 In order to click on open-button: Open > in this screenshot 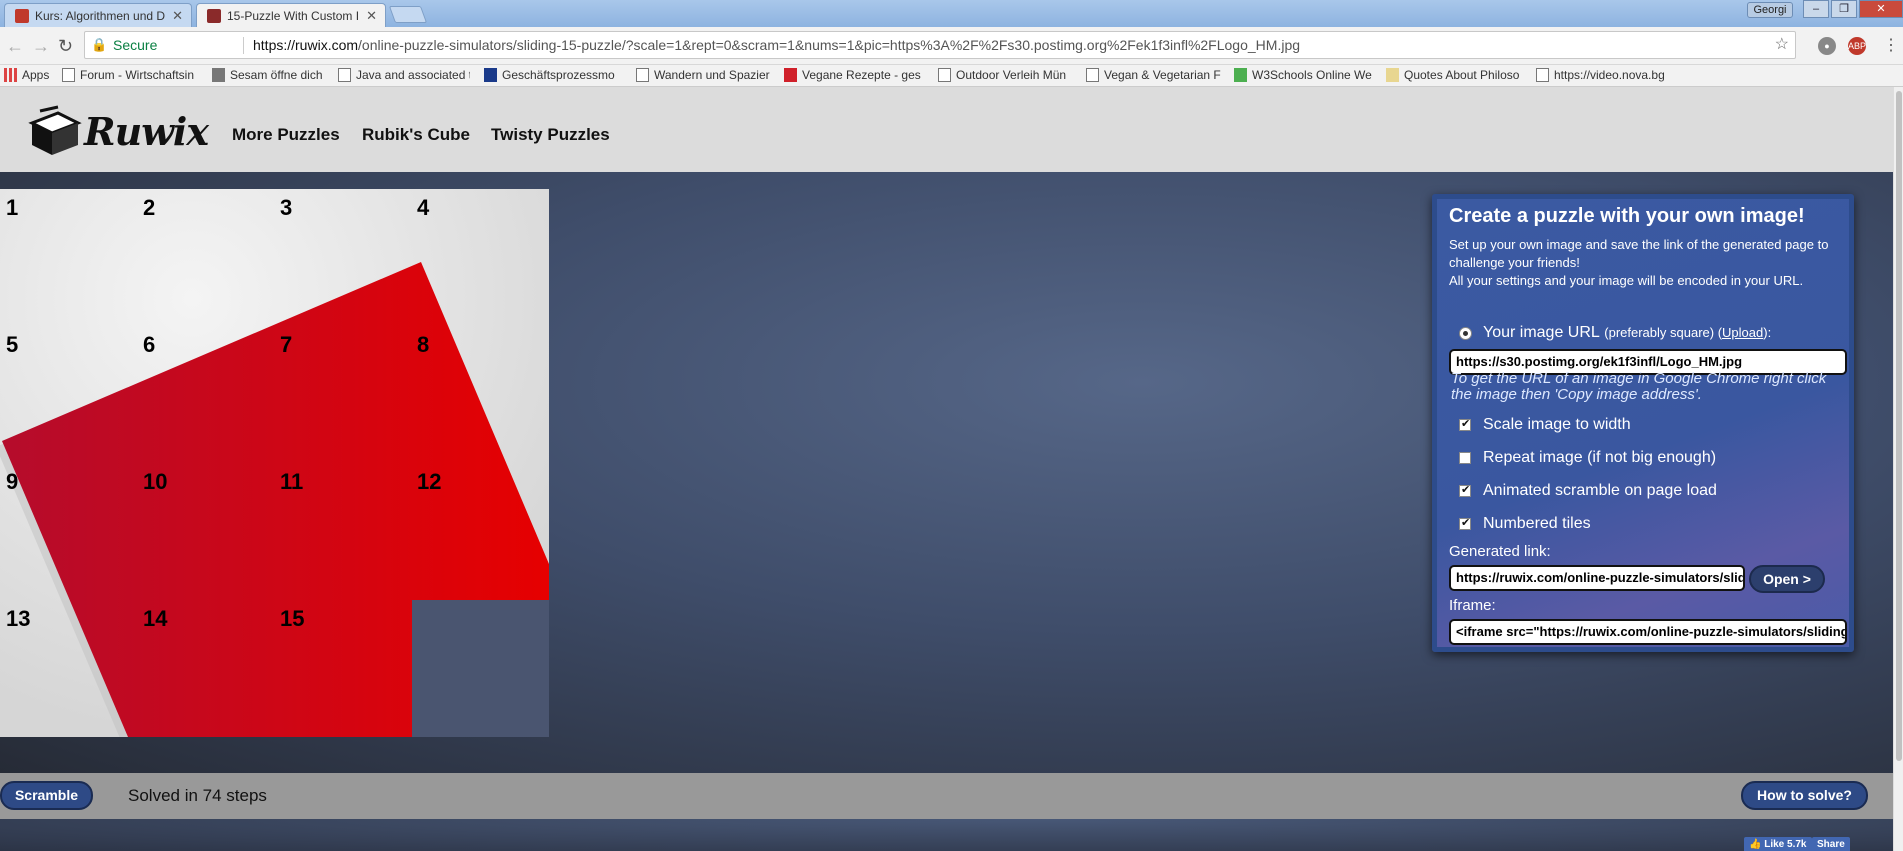, I will do `click(1787, 579)`.